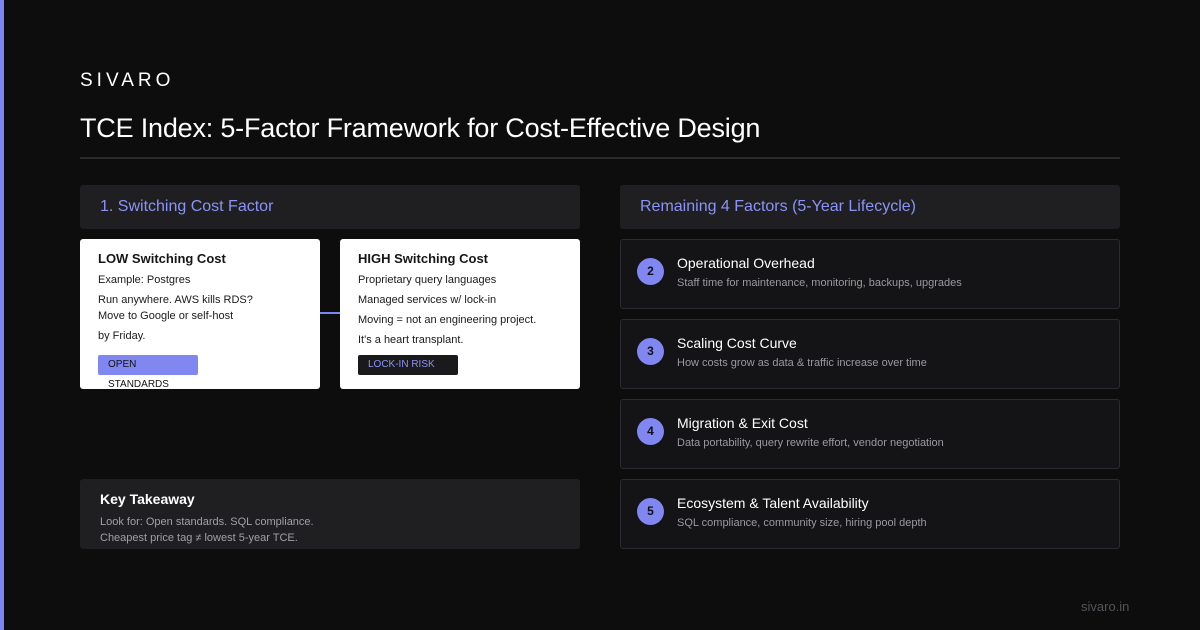 This screenshot has height=630, width=1200. I want to click on factor-number-badge: 4, so click(650, 431).